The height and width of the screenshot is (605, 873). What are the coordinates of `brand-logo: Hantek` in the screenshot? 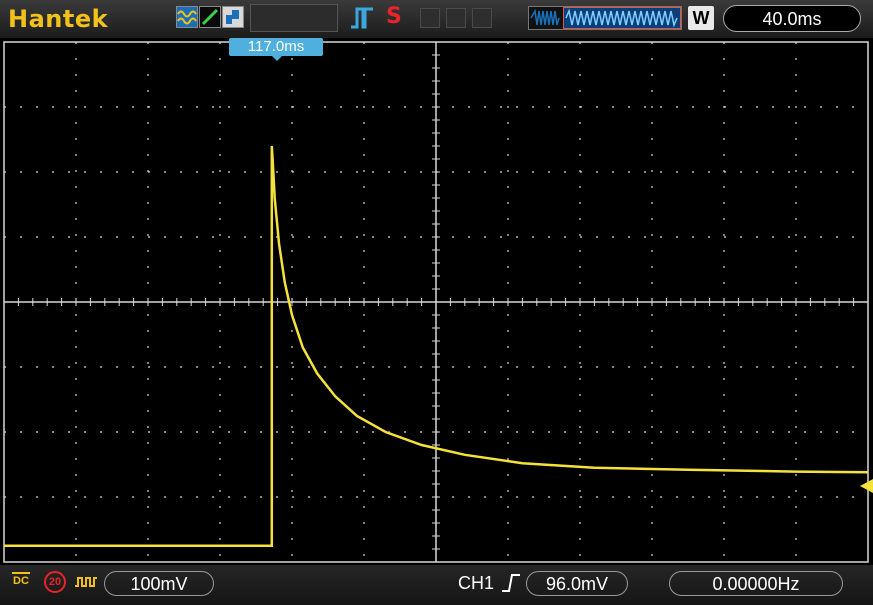 It's located at (58, 19).